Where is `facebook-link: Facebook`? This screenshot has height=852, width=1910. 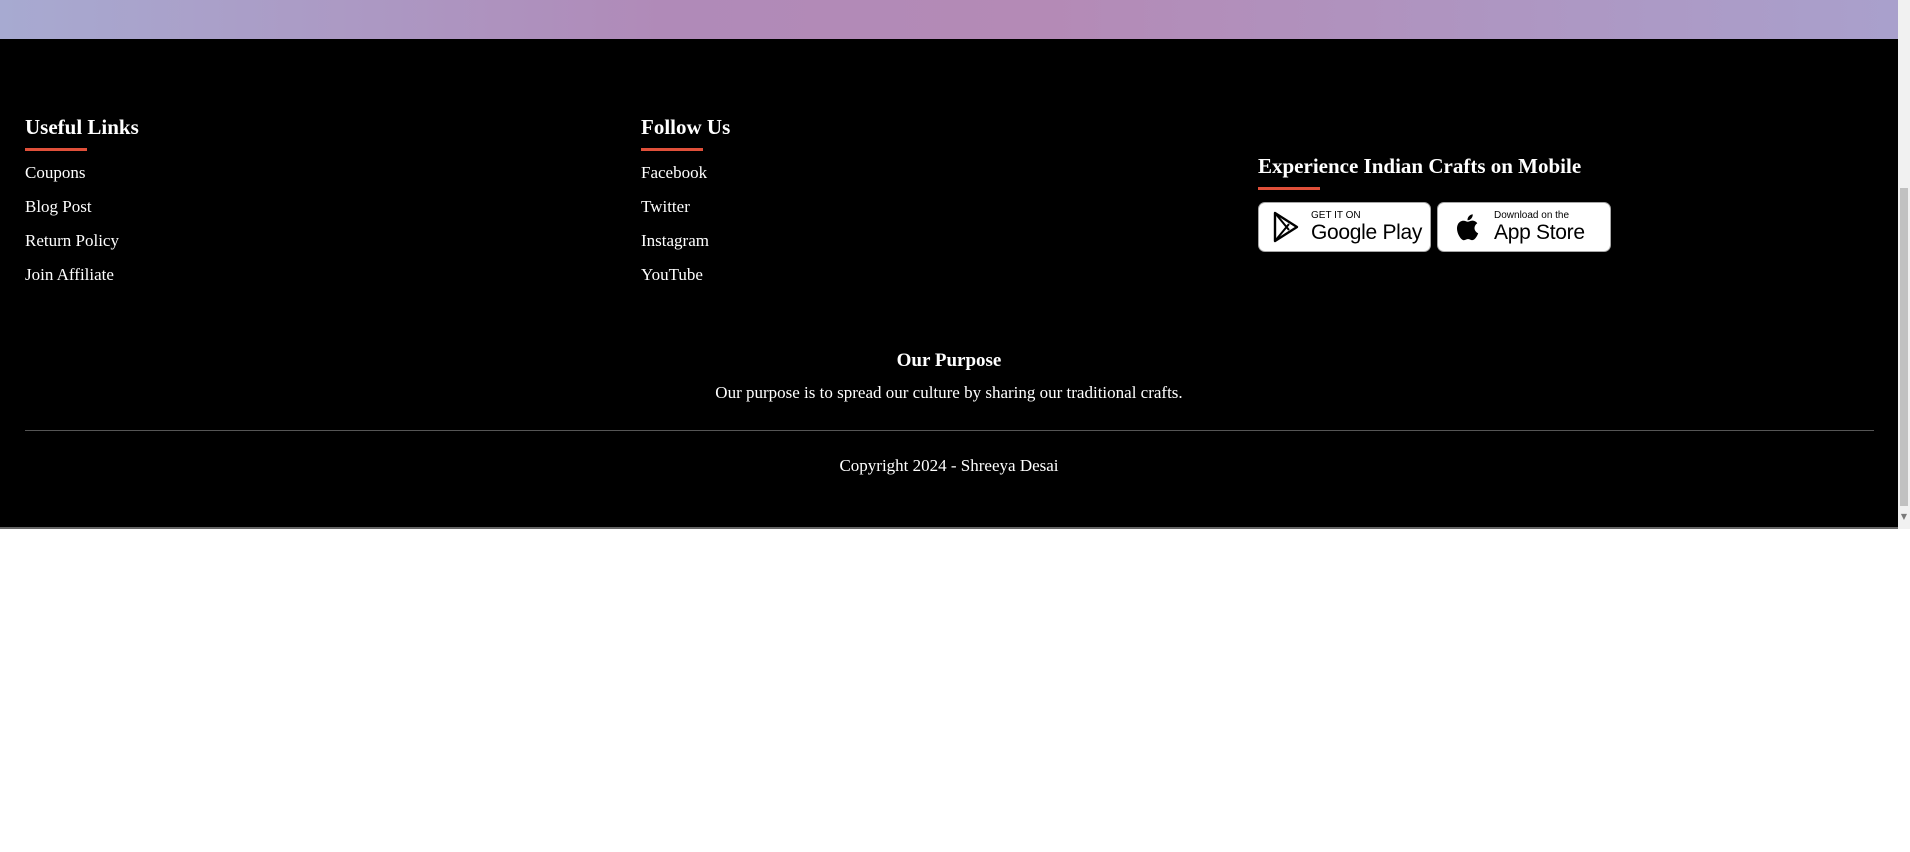 facebook-link: Facebook is located at coordinates (674, 172).